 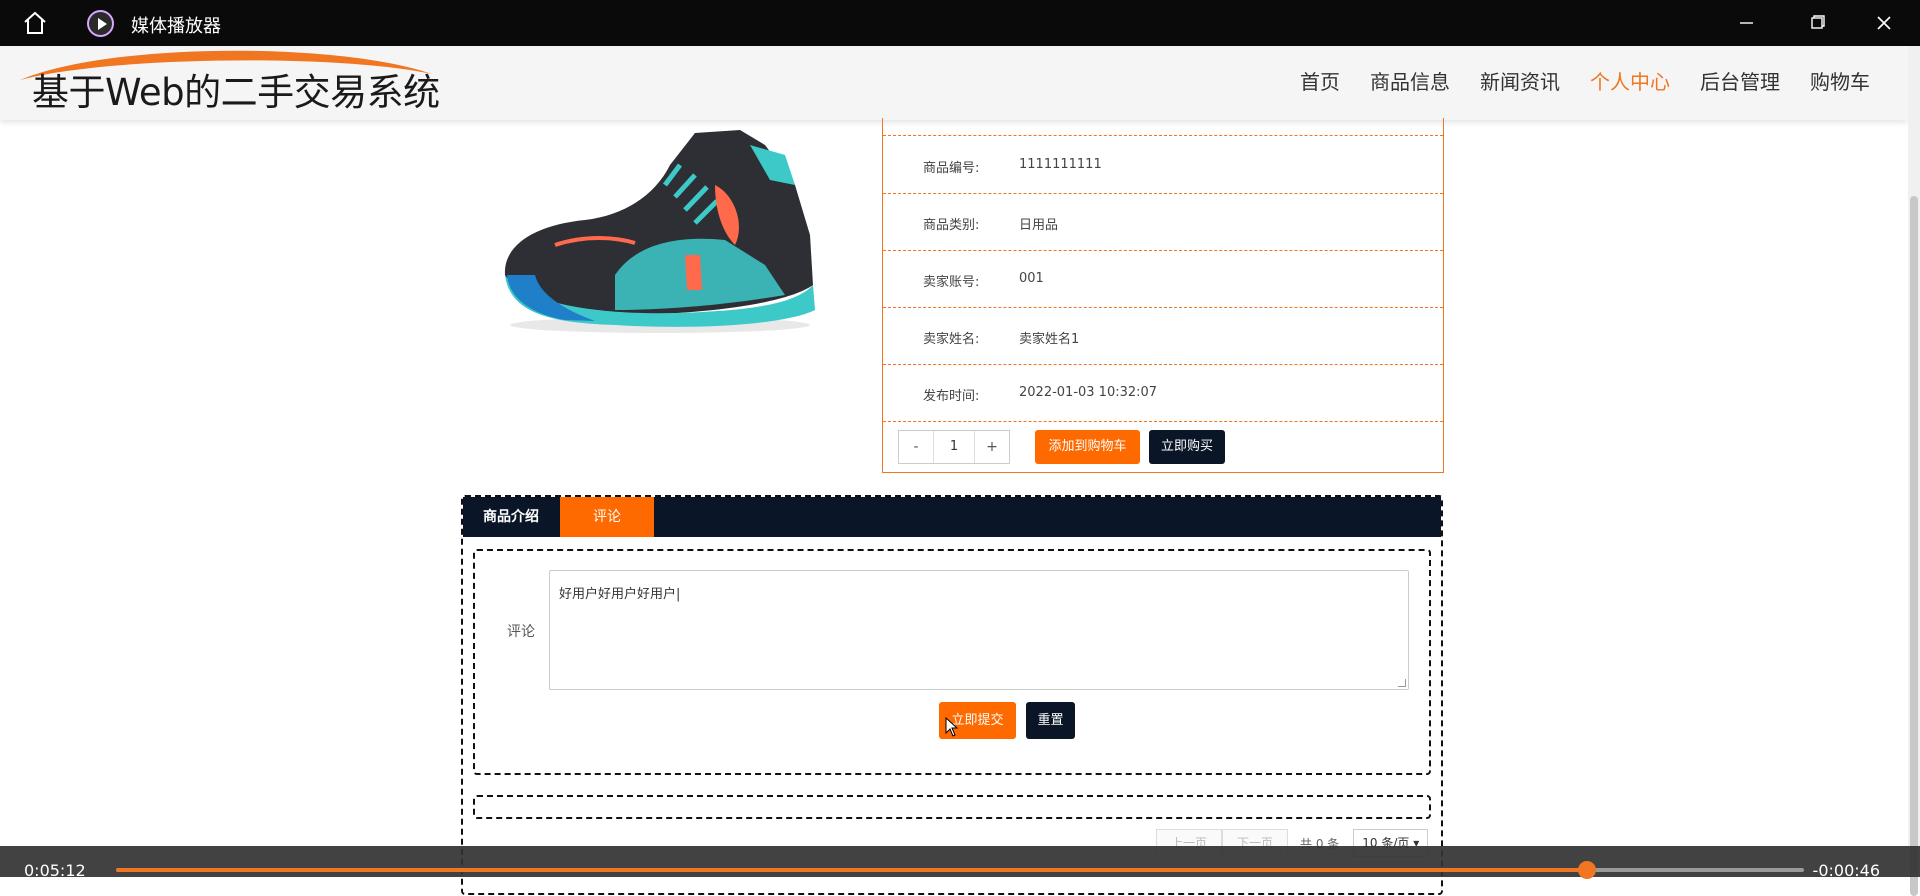 I want to click on quantity-stepper: - 1 +, so click(x=954, y=447).